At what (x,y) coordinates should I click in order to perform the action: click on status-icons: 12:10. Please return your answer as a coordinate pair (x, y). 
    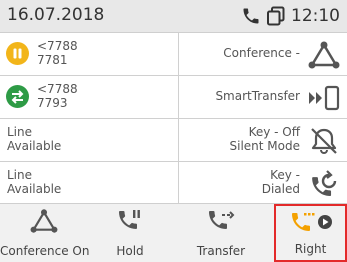
    Looking at the image, I should click on (290, 16).